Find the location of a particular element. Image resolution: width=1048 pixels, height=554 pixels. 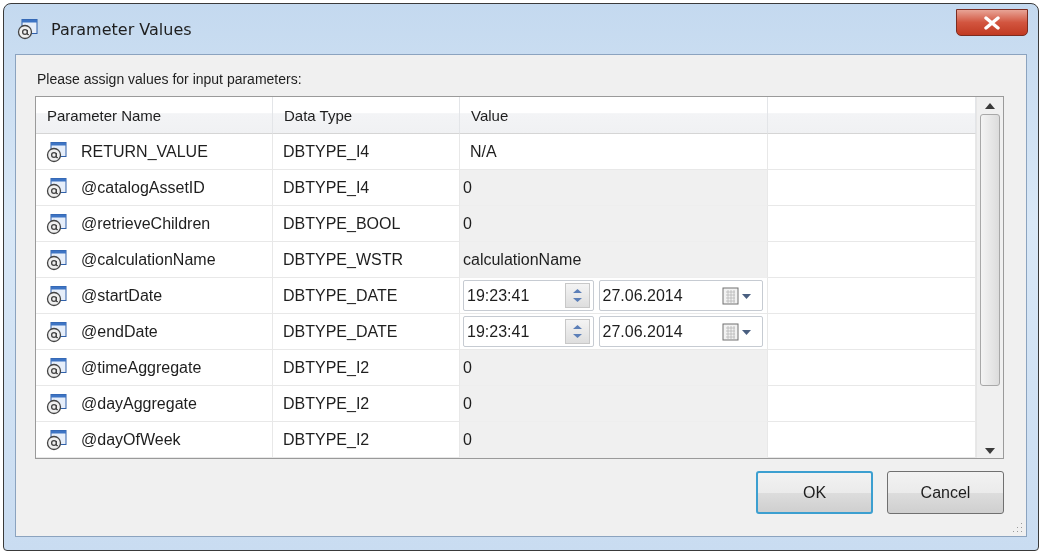

close-button is located at coordinates (992, 22).